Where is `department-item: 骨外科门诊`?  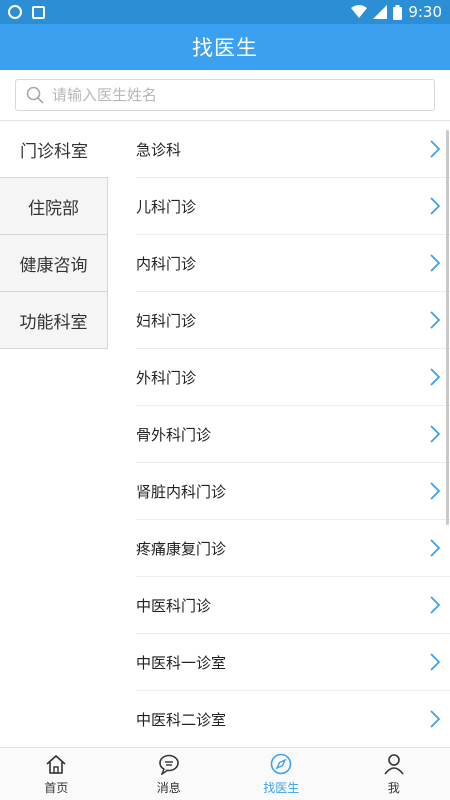 department-item: 骨外科门诊 is located at coordinates (293, 434).